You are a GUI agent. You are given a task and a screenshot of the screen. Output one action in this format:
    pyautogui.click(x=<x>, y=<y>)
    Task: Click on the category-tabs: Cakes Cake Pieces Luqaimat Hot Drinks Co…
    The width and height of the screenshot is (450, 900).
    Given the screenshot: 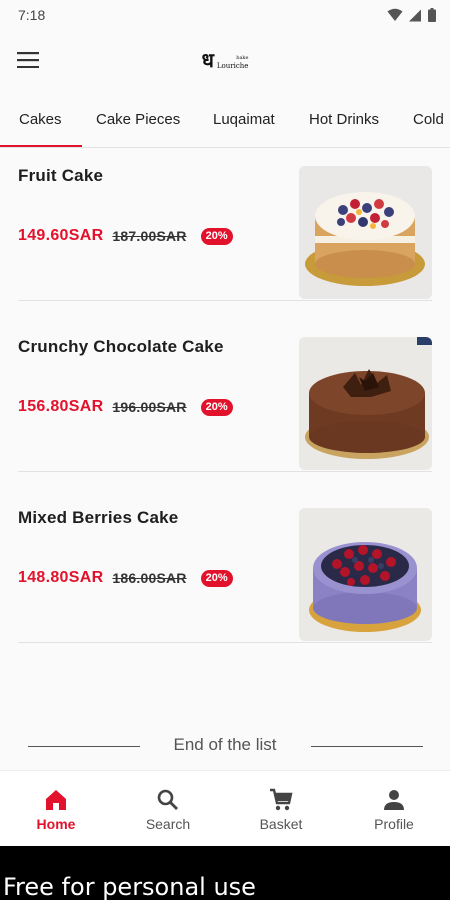 What is the action you would take?
    pyautogui.click(x=225, y=119)
    